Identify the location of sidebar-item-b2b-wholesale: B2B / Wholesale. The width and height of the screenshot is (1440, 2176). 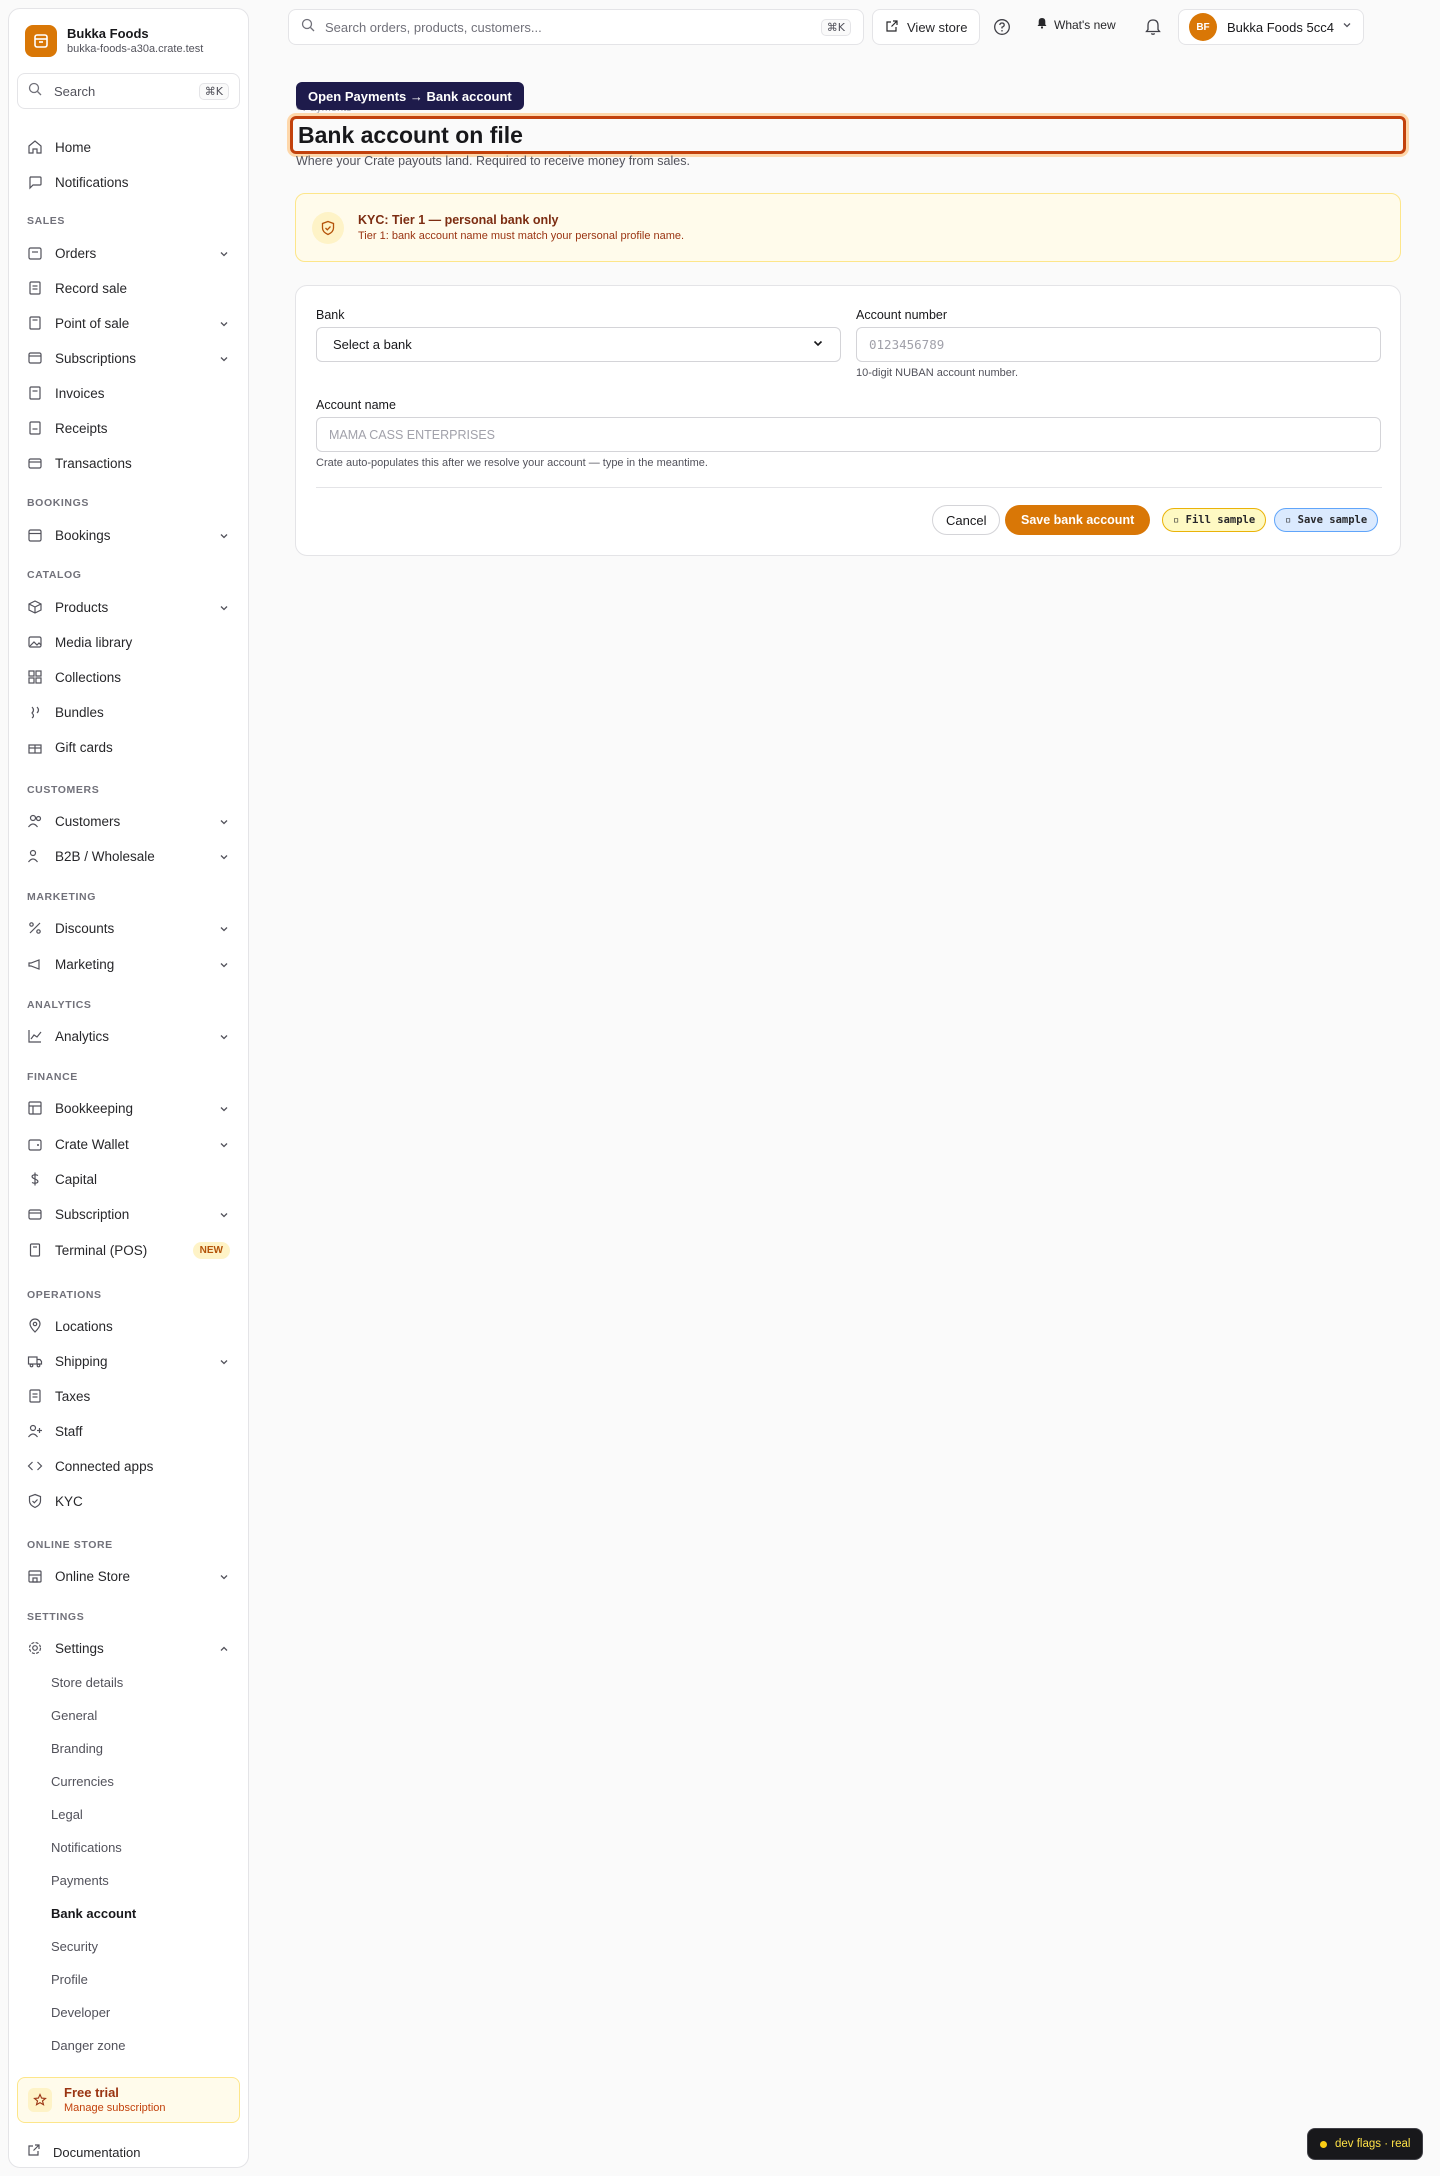
(128, 856).